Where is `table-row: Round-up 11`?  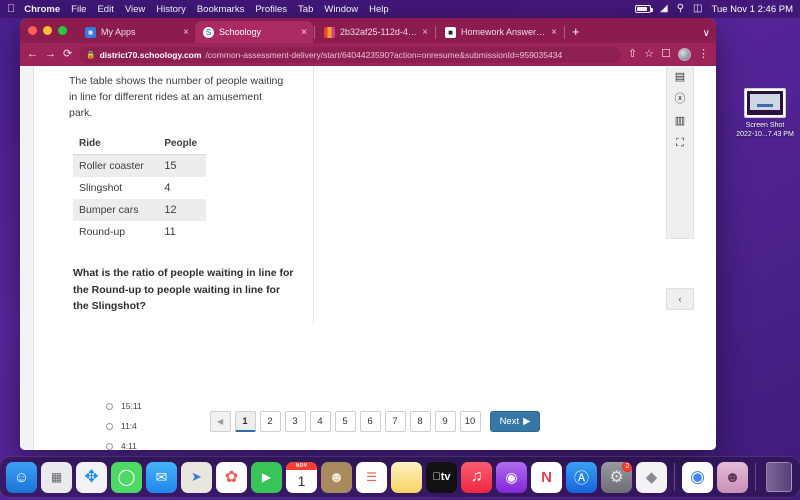 table-row: Round-up 11 is located at coordinates (139, 232).